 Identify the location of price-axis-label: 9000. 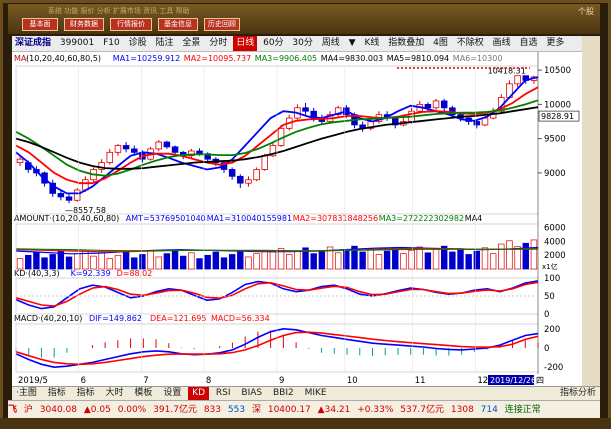
(555, 174).